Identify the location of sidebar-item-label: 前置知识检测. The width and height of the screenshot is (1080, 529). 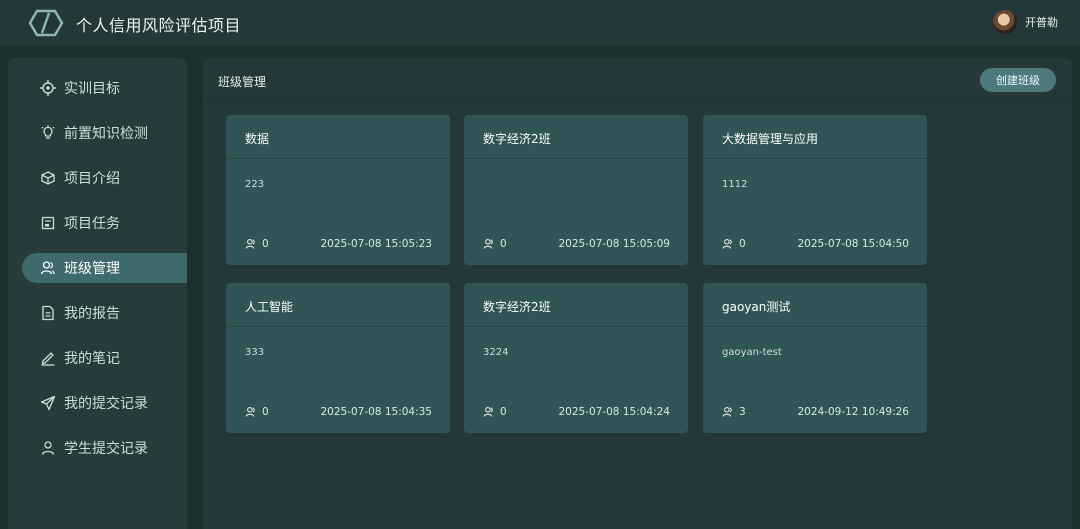
(106, 134).